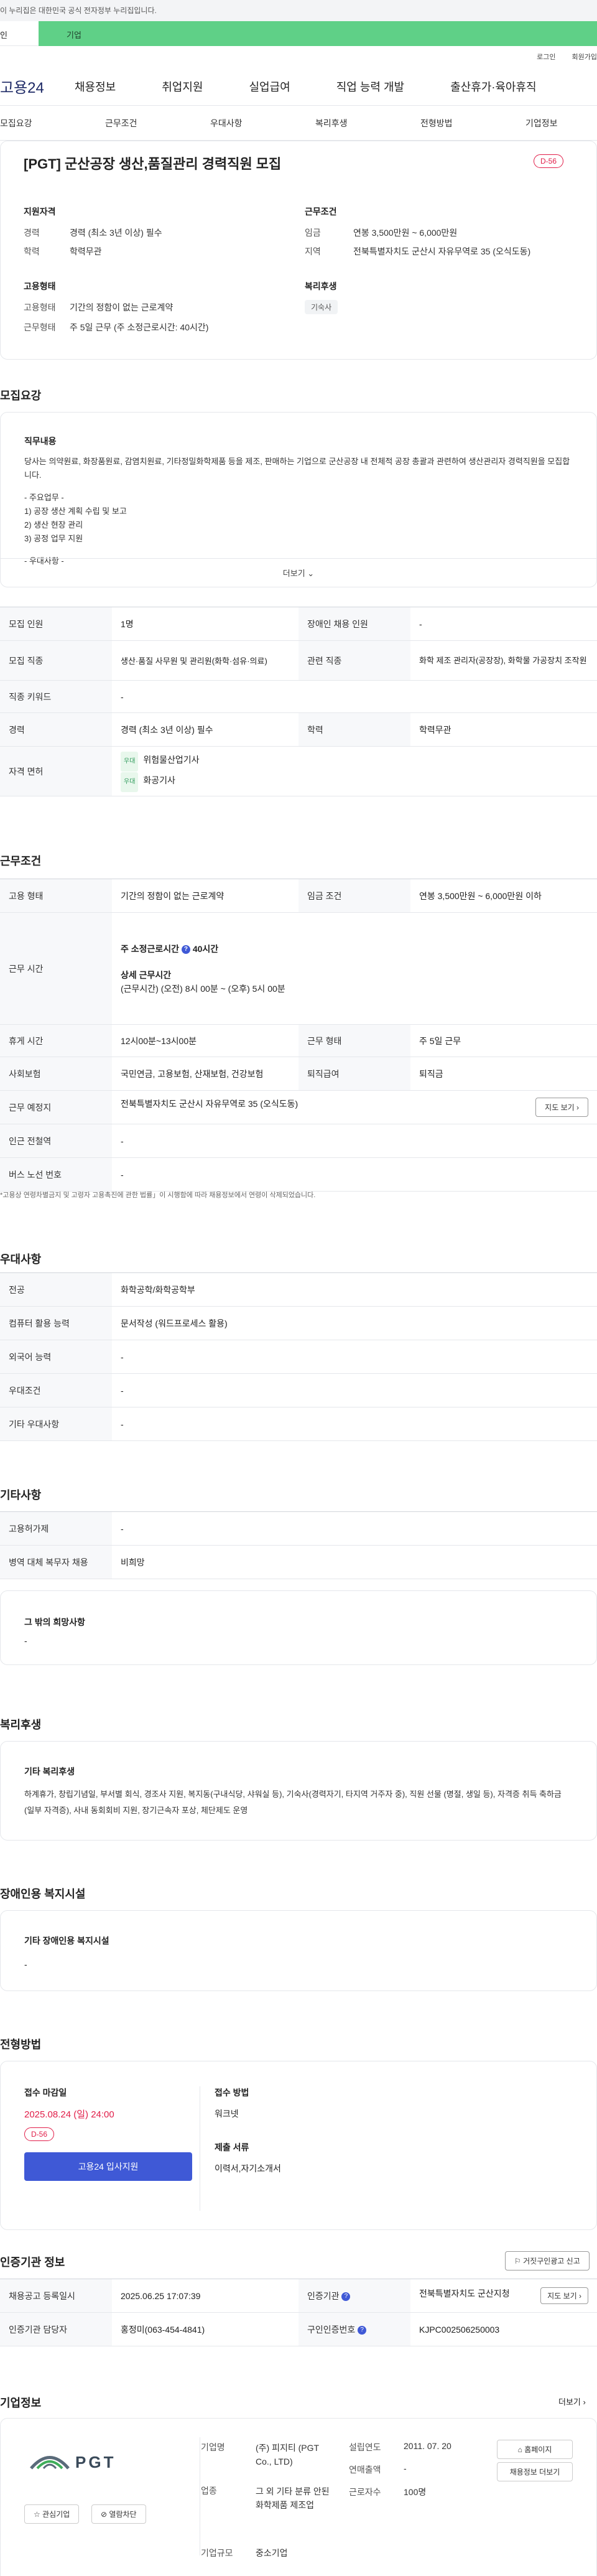  I want to click on edu-label: 학력, so click(32, 251).